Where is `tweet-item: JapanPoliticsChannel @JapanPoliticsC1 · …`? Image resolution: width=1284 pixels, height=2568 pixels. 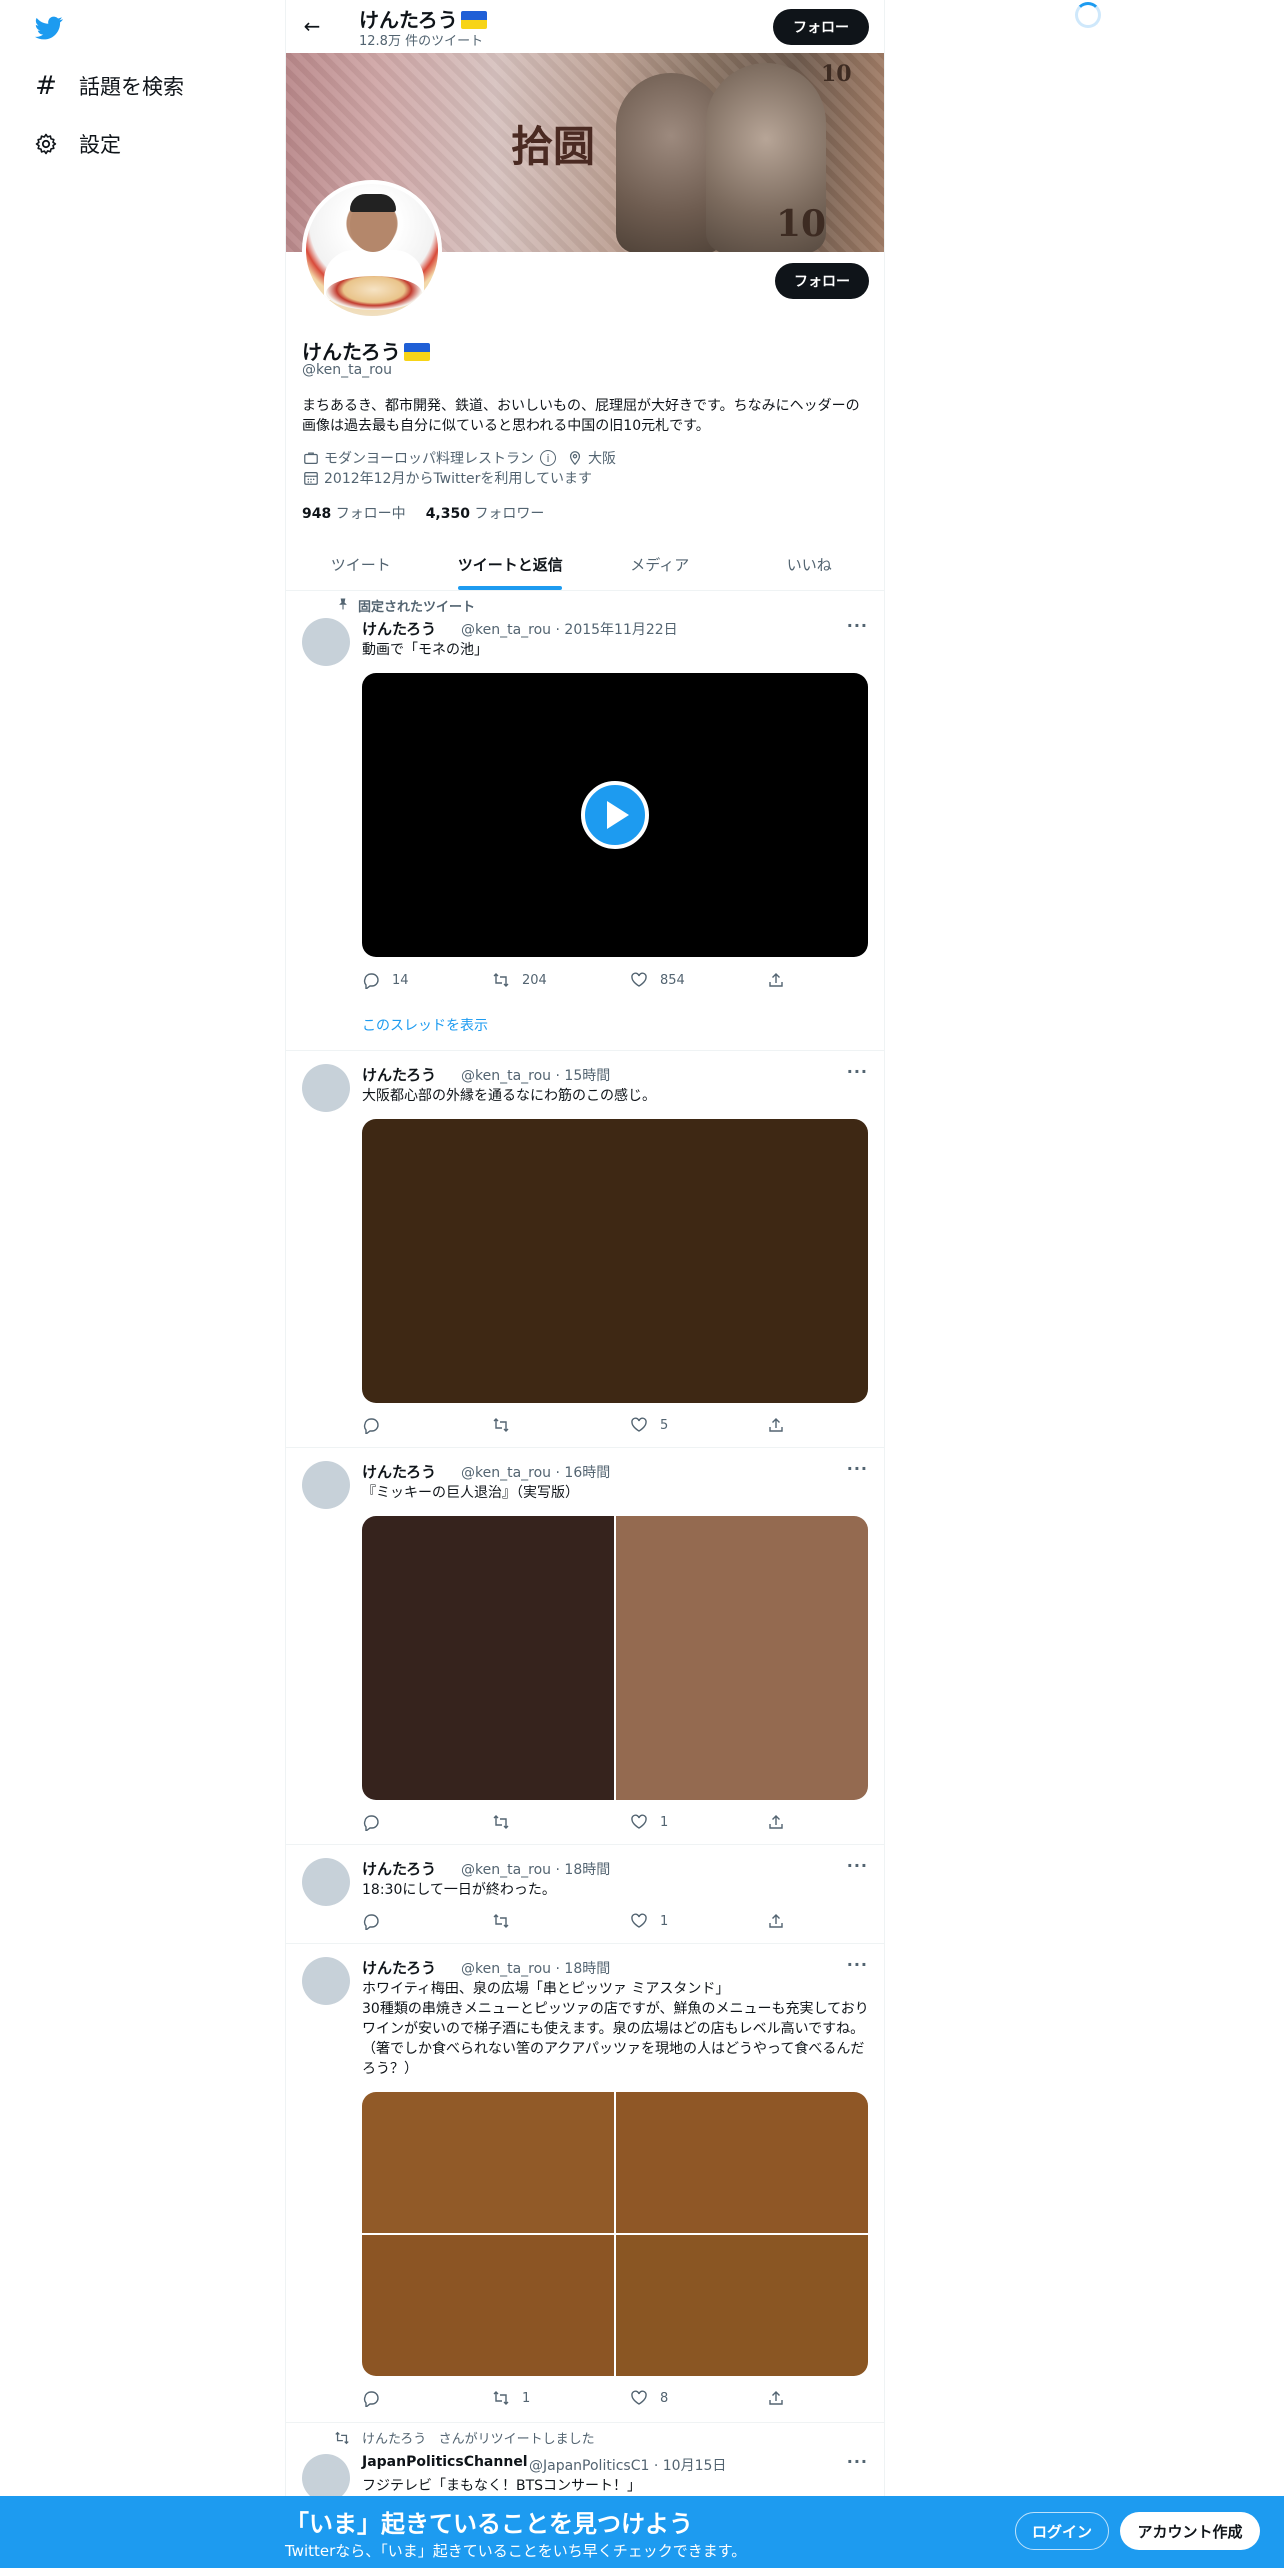 tweet-item: JapanPoliticsChannel @JapanPoliticsC1 · … is located at coordinates (585, 2463).